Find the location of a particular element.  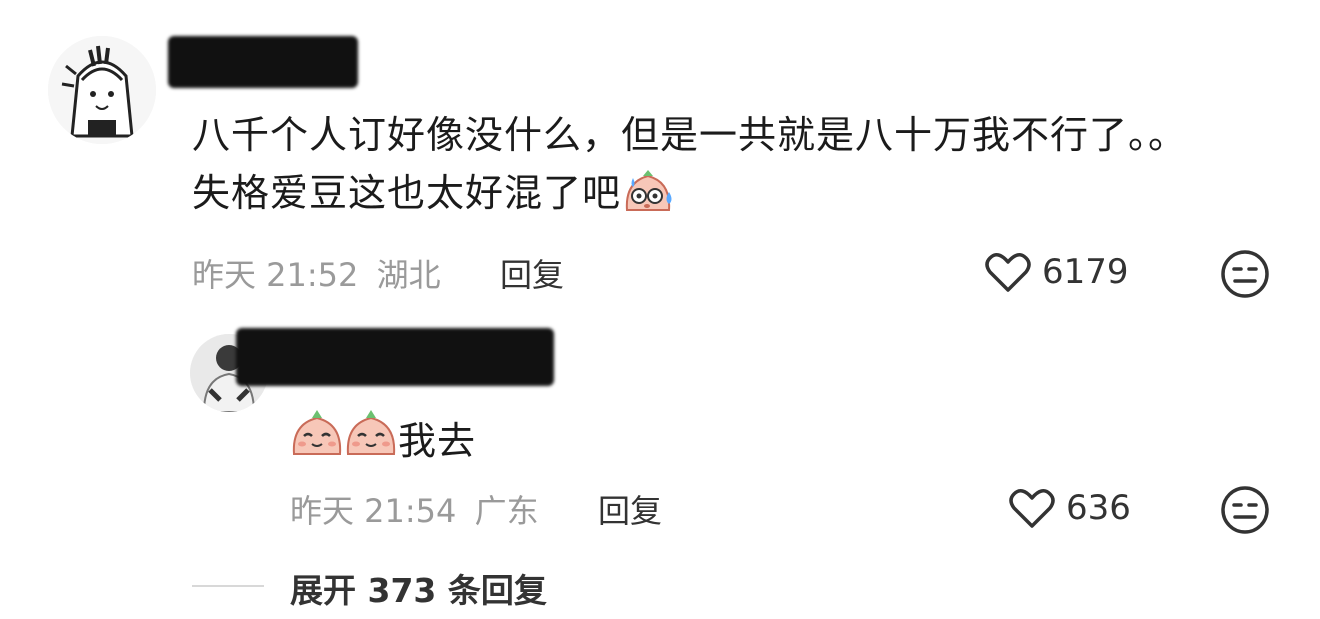

divider is located at coordinates (228, 586).